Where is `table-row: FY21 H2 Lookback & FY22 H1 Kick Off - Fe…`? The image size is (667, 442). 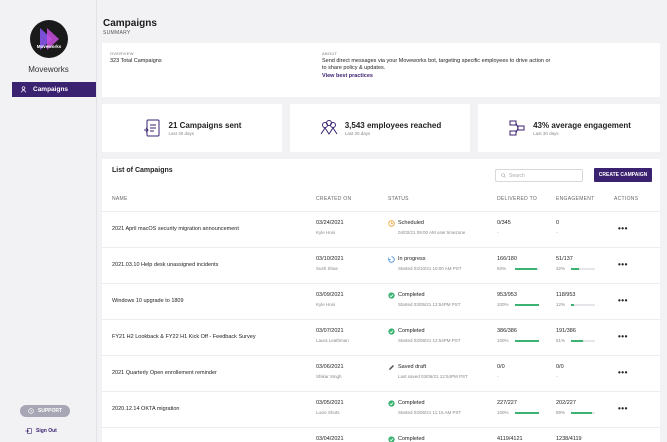 table-row: FY21 H2 Lookback & FY22 H1 Kick Off - Fe… is located at coordinates (381, 337).